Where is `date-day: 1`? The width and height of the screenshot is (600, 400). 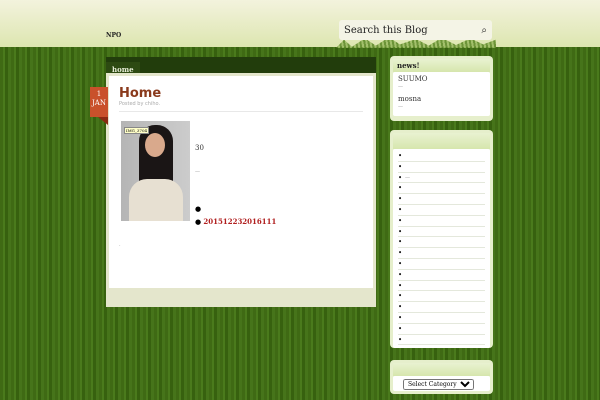
date-day: 1 is located at coordinates (99, 94).